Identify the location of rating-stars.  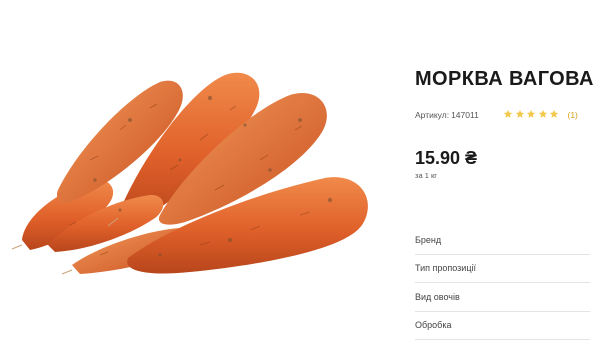
(532, 115).